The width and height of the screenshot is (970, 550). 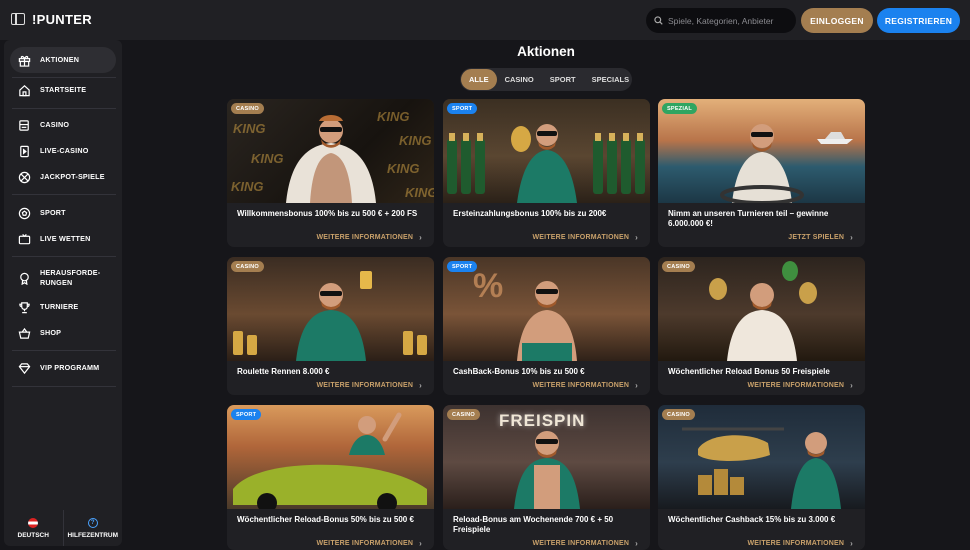 I want to click on jackpot-icon, so click(x=24, y=177).